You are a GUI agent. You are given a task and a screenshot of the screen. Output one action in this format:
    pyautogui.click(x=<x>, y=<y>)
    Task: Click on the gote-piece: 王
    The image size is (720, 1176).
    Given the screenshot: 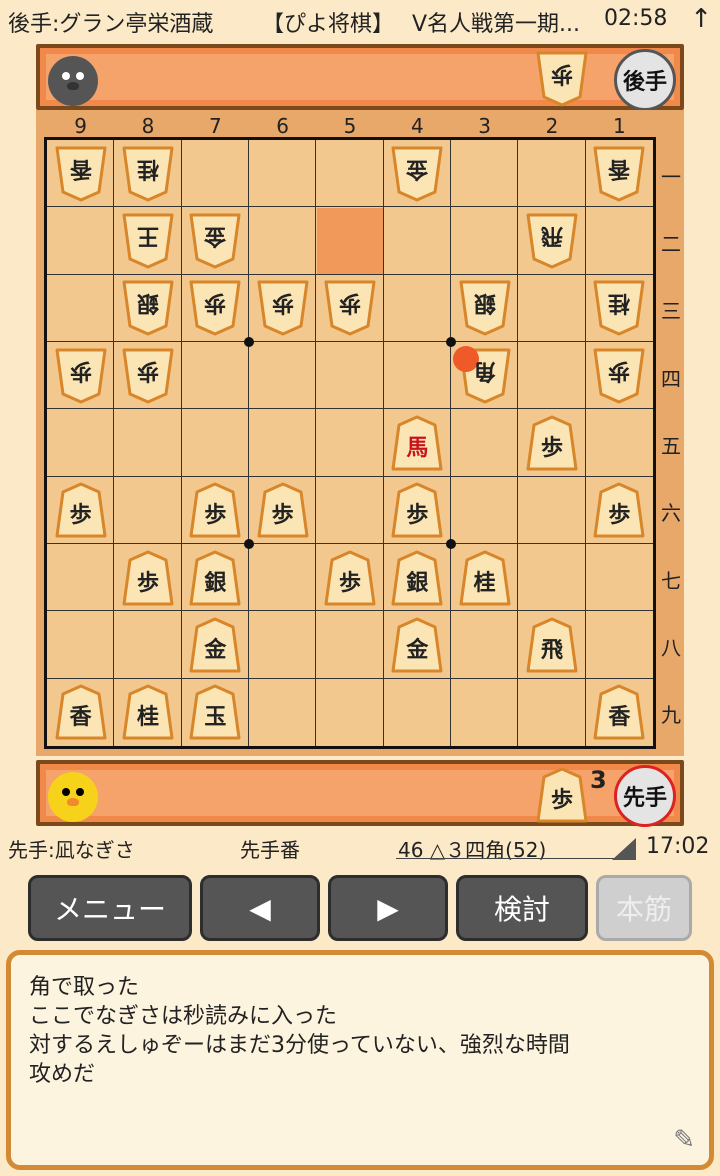 What is the action you would take?
    pyautogui.click(x=148, y=241)
    